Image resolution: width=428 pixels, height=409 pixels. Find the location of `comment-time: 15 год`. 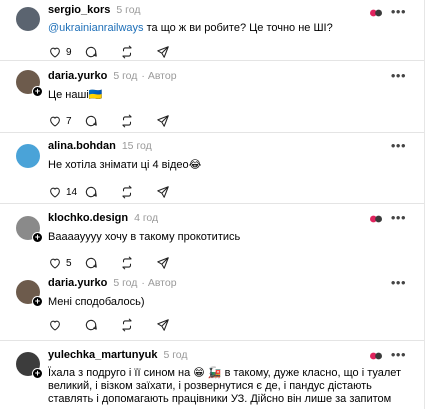

comment-time: 15 год is located at coordinates (136, 146).